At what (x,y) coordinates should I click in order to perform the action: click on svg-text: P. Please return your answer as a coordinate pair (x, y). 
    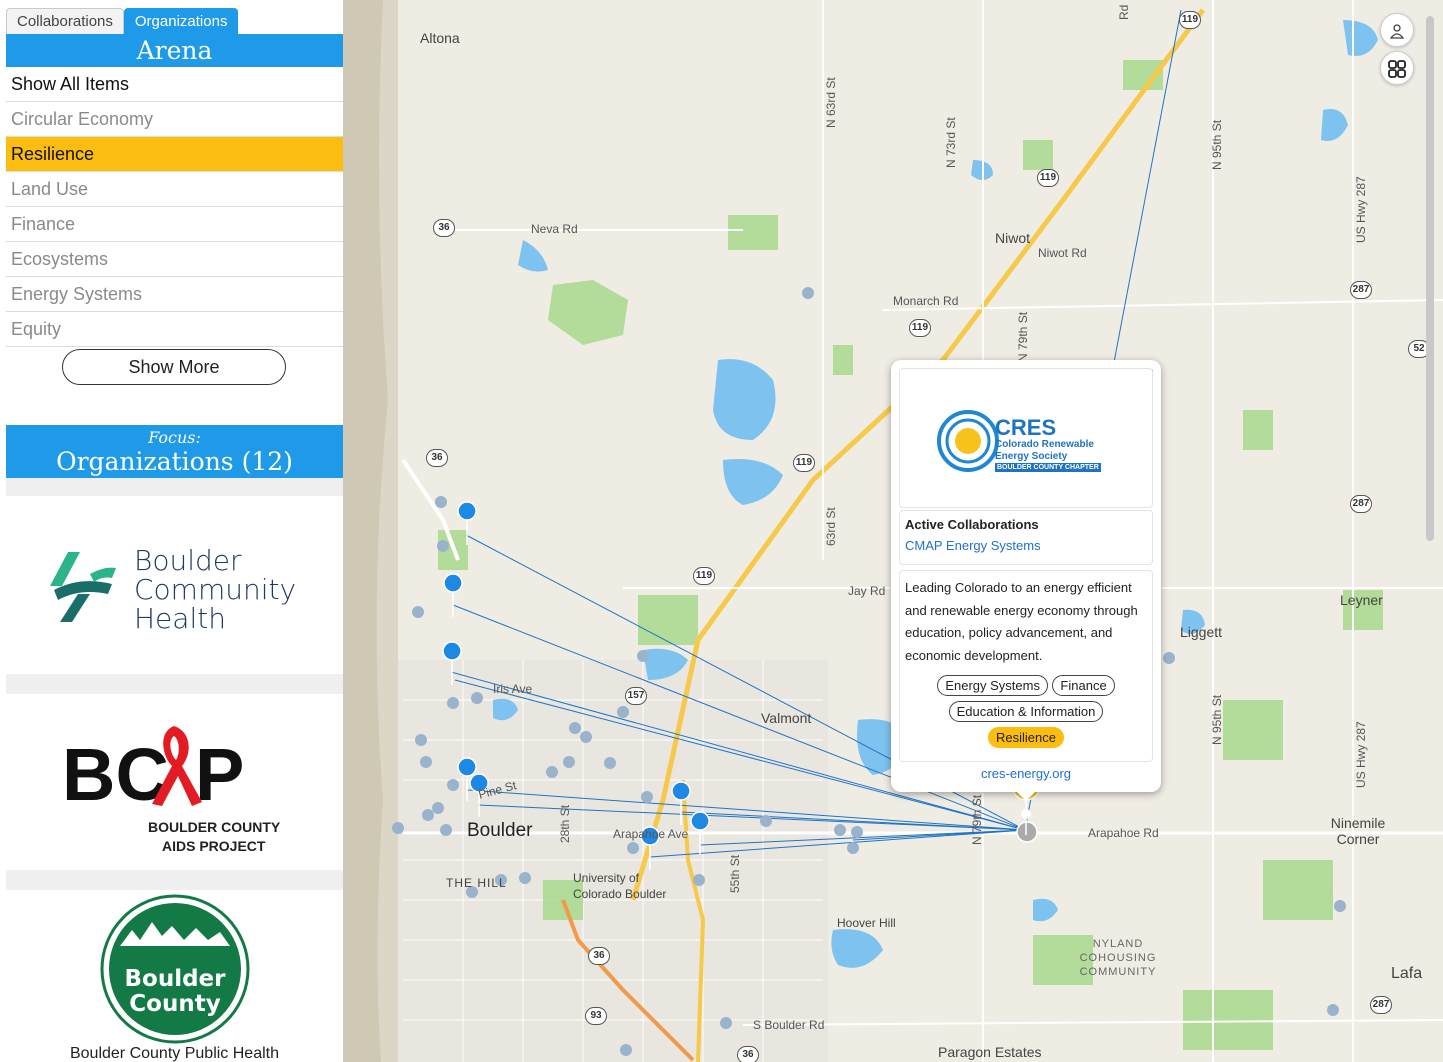
    Looking at the image, I should click on (219, 769).